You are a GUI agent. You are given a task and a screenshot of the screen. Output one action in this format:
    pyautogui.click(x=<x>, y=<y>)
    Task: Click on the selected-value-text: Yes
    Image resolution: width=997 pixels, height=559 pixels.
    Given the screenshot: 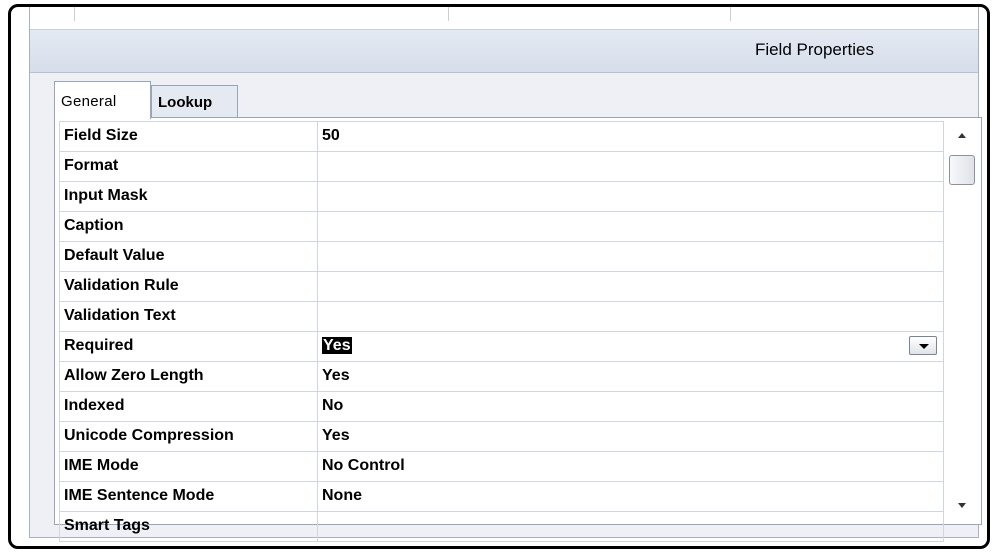 What is the action you would take?
    pyautogui.click(x=337, y=345)
    